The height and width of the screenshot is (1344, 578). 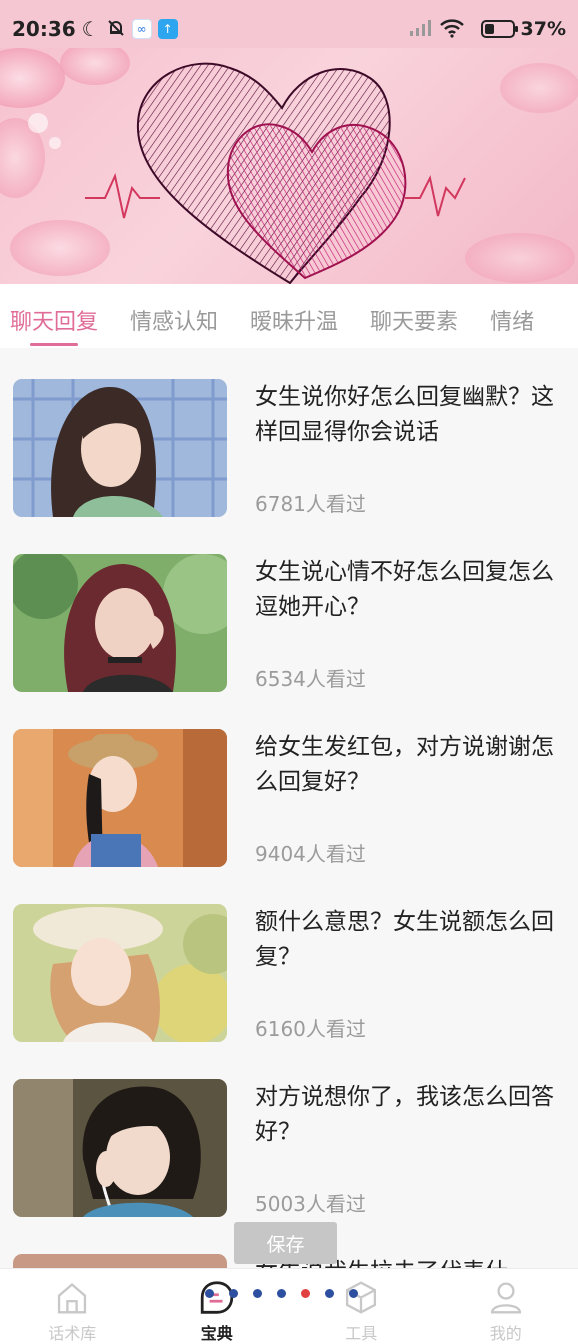 I want to click on bottom-nav: 话术库 宝典 工具 我的, so click(x=289, y=1306).